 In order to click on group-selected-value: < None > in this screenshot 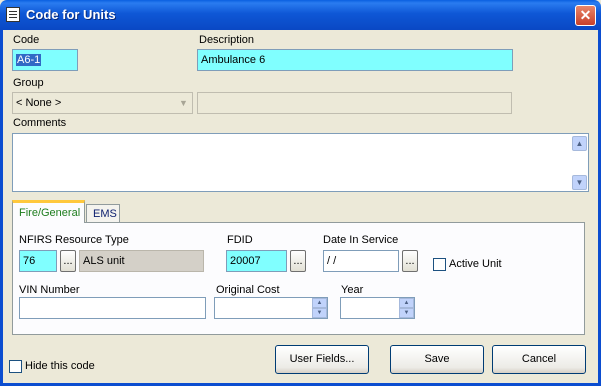, I will do `click(39, 103)`.